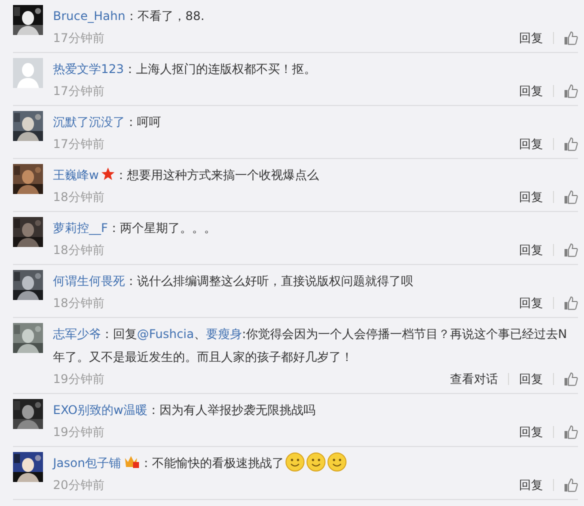  I want to click on mention-link: 要瘦身, so click(224, 334).